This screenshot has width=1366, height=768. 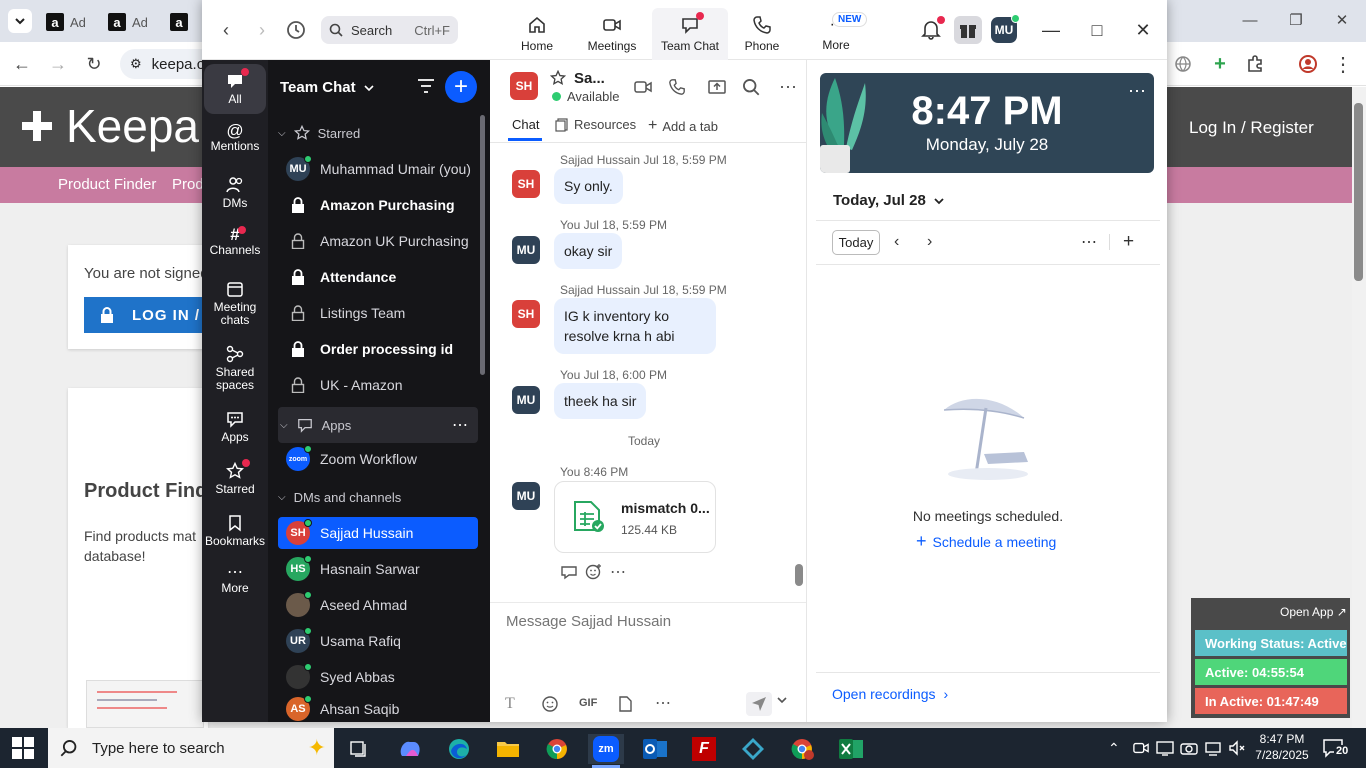 I want to click on list-item: zoom Zoom Workflow, so click(x=378, y=459).